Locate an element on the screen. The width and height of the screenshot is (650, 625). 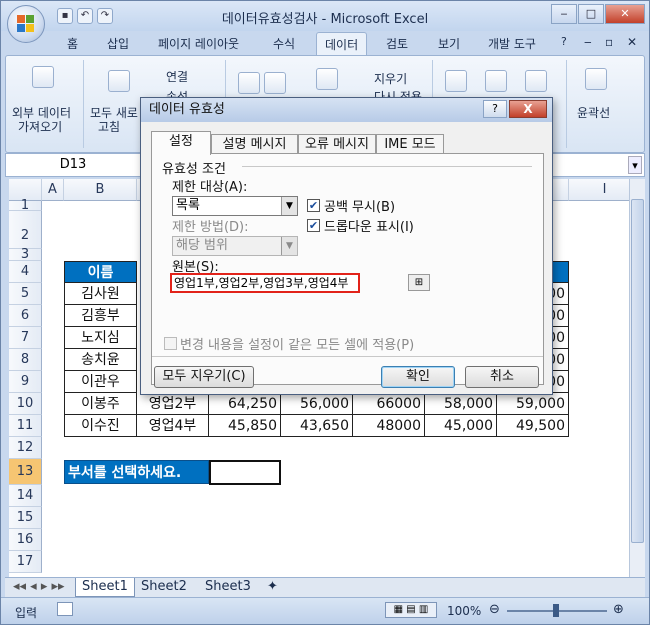
tab-view: 보기 is located at coordinates (449, 43).